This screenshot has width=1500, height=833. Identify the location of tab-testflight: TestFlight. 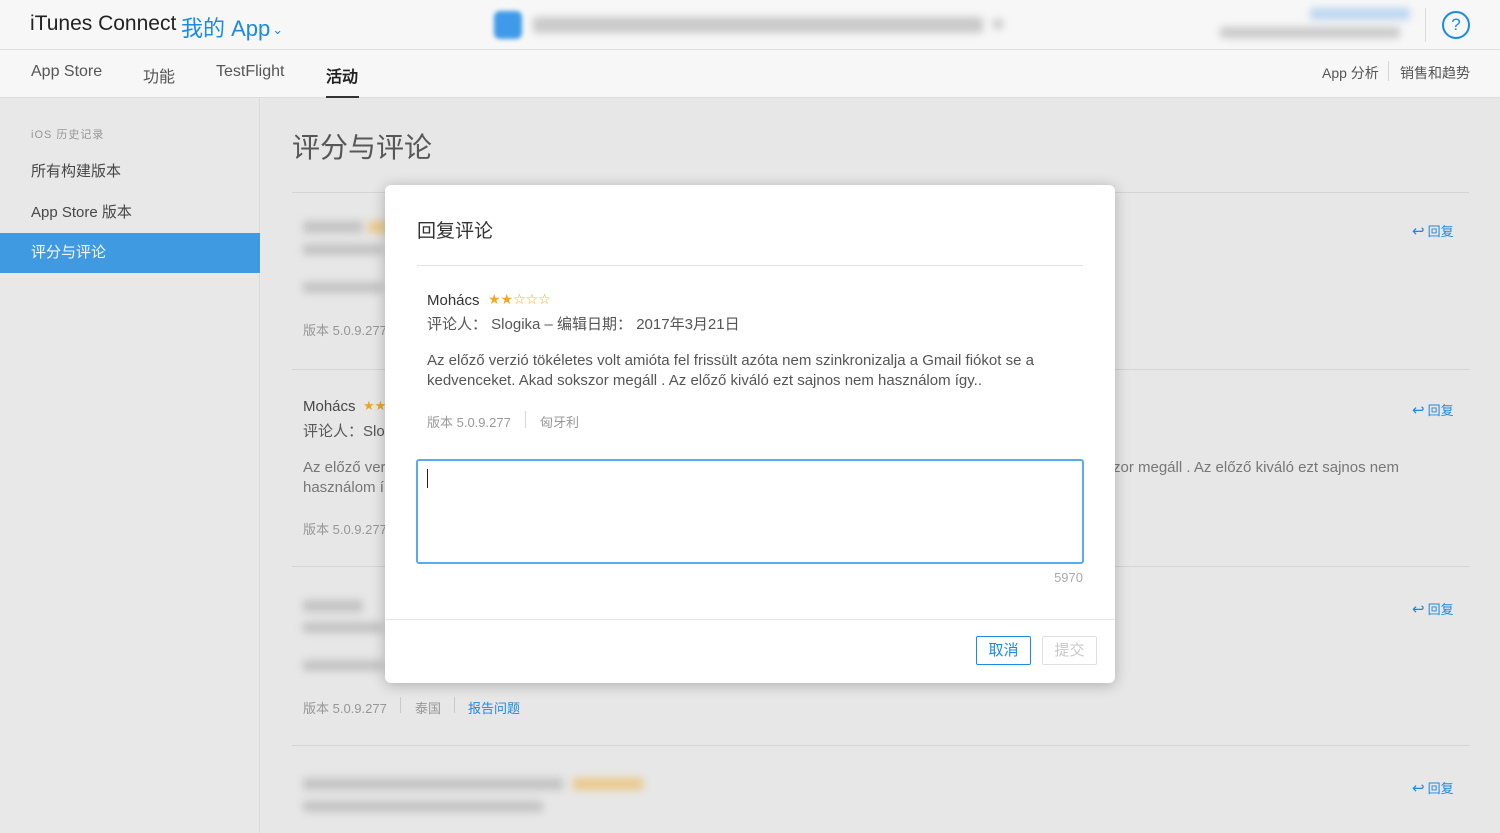
(250, 72).